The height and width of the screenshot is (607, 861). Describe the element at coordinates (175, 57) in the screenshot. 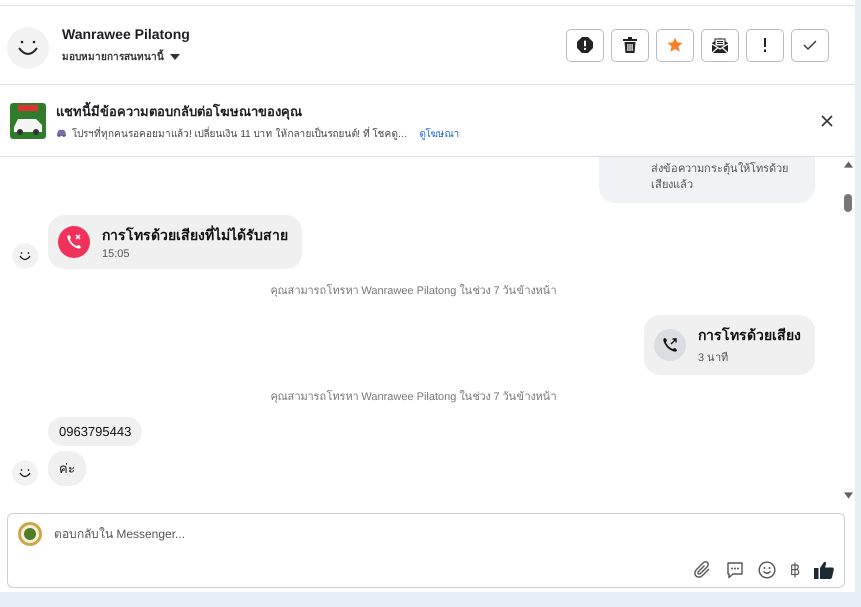

I see `caret-icon` at that location.